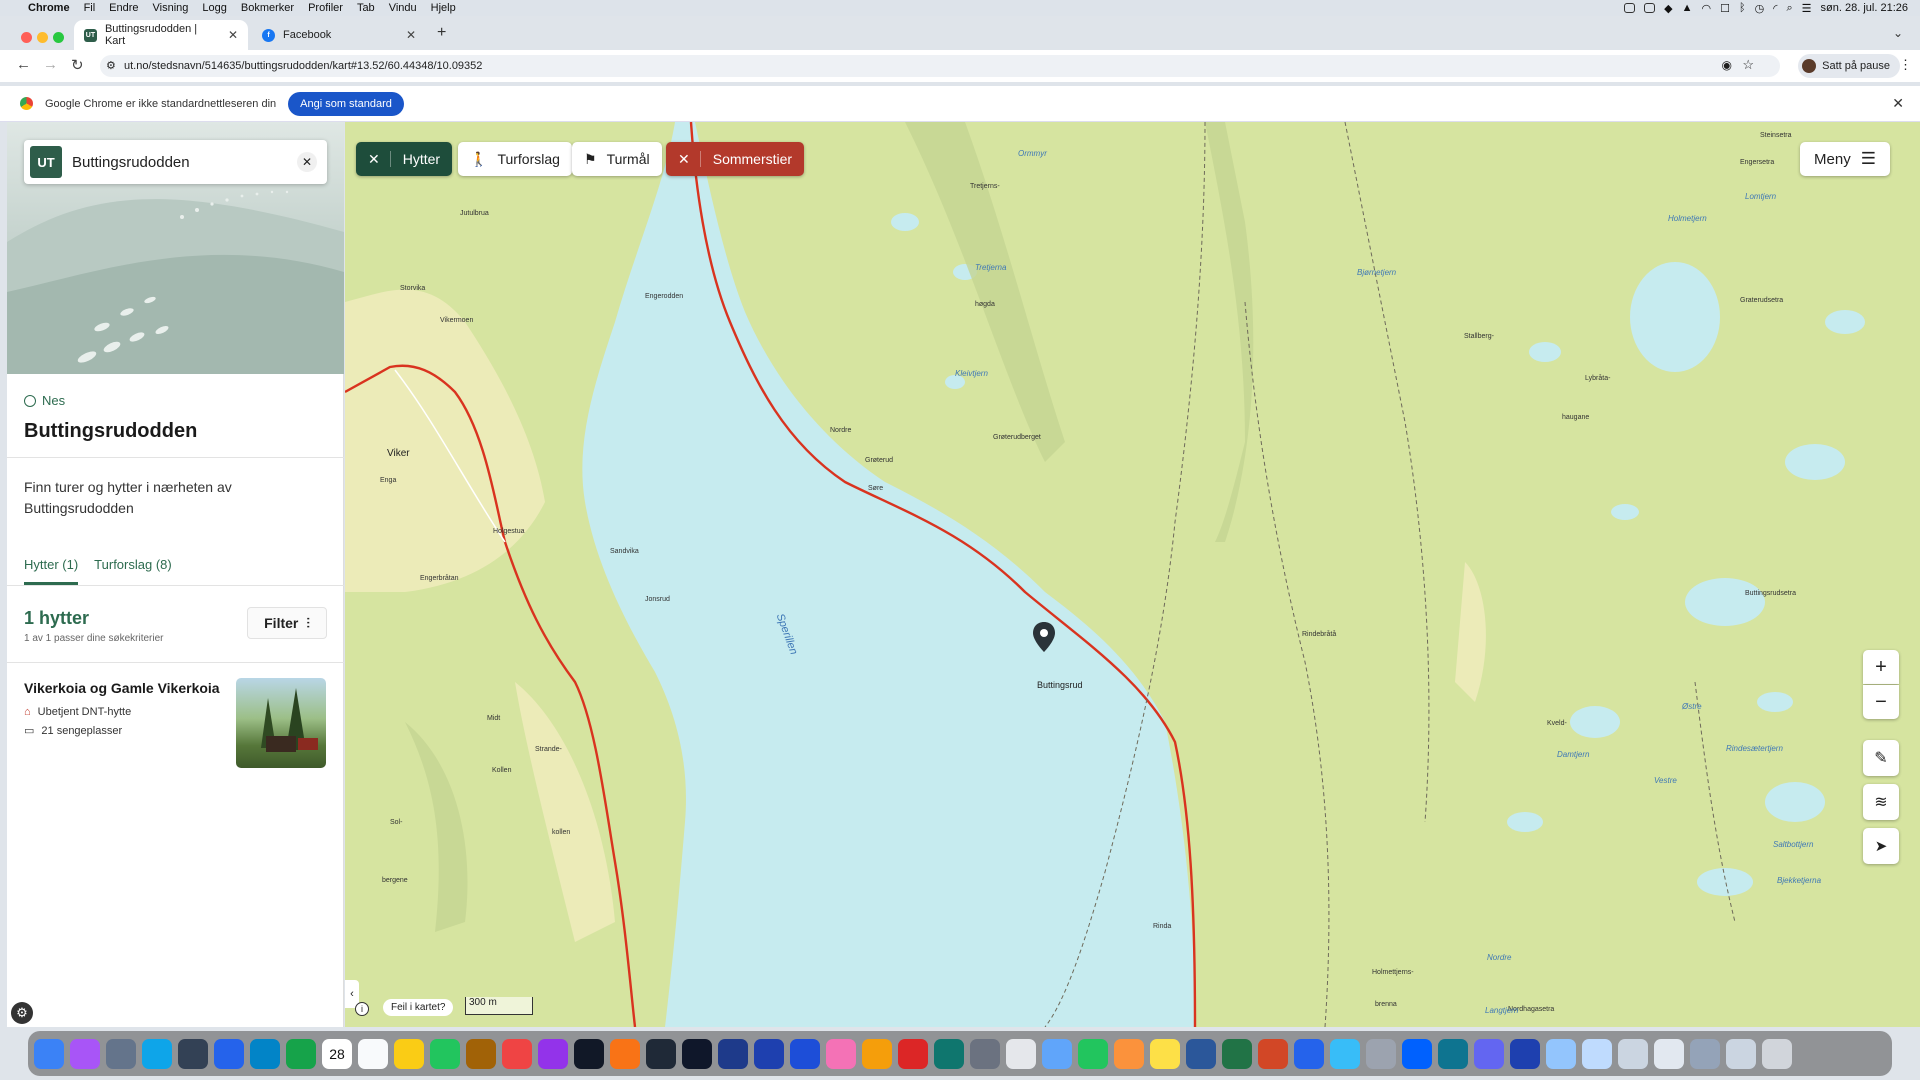 The width and height of the screenshot is (1920, 1080). Describe the element at coordinates (1525, 1053) in the screenshot. I see `dock-wd-icon` at that location.